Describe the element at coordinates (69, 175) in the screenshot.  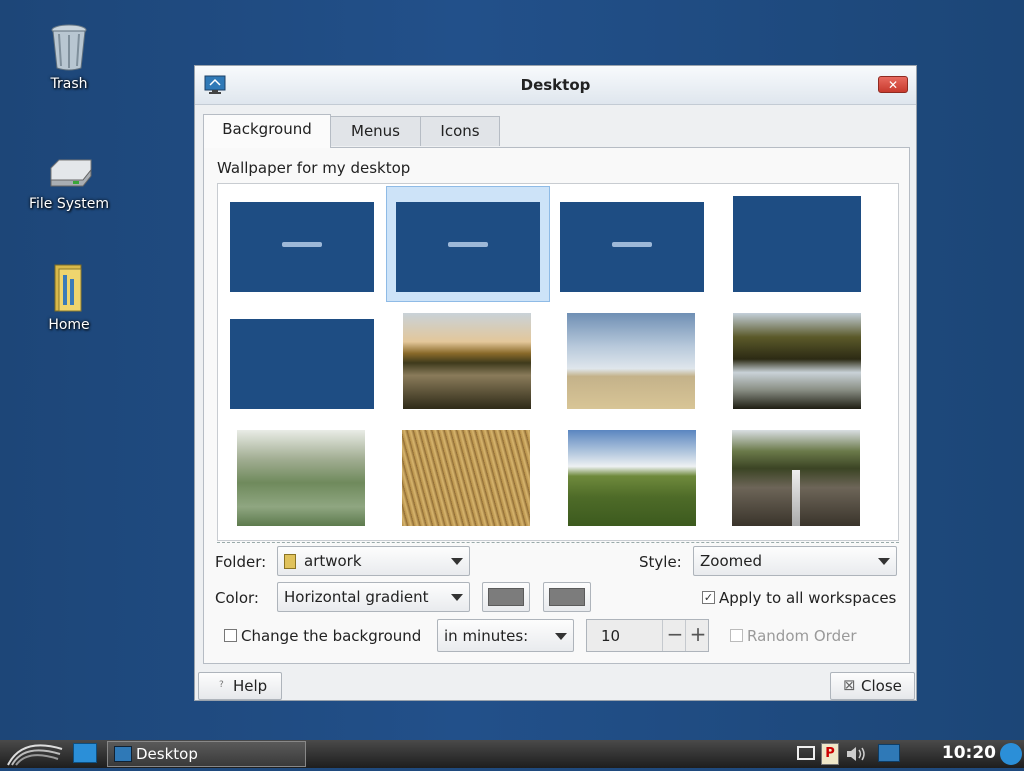
I see `hard-drive-icon` at that location.